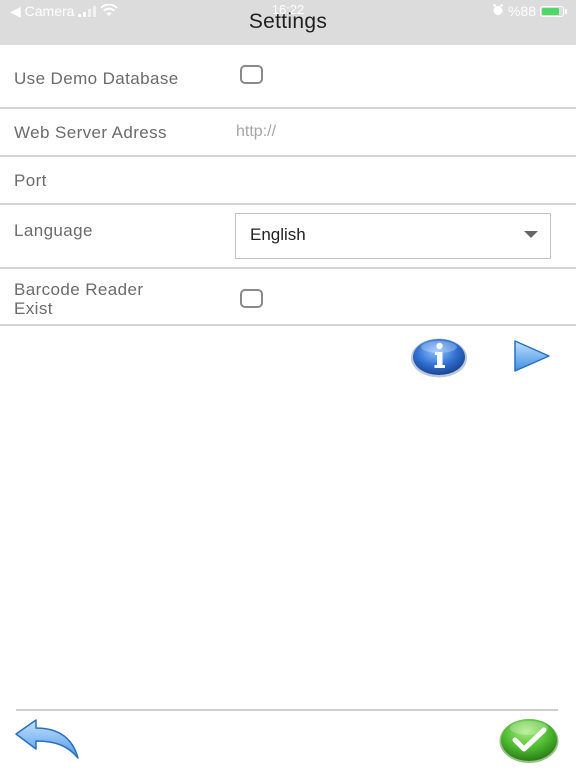 The width and height of the screenshot is (576, 769). I want to click on port-input, so click(396, 180).